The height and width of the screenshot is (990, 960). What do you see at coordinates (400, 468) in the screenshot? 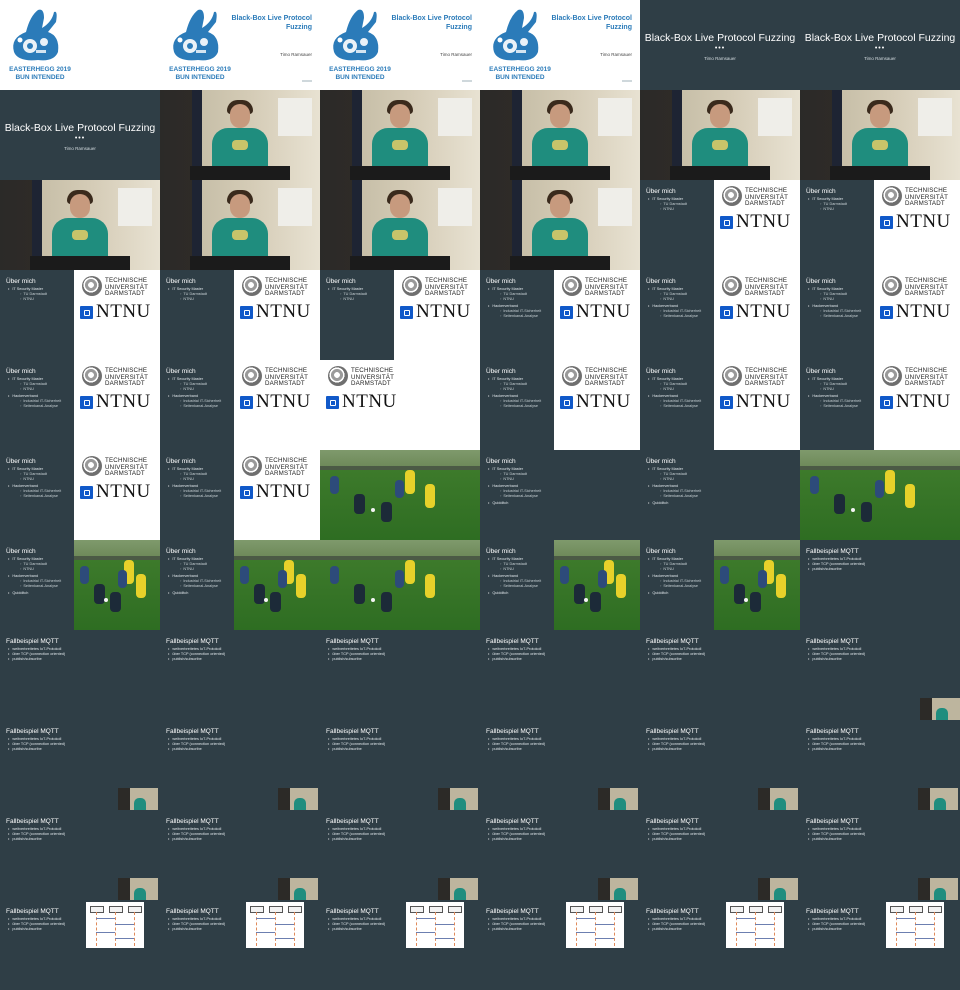
I see `pitch-fence` at bounding box center [400, 468].